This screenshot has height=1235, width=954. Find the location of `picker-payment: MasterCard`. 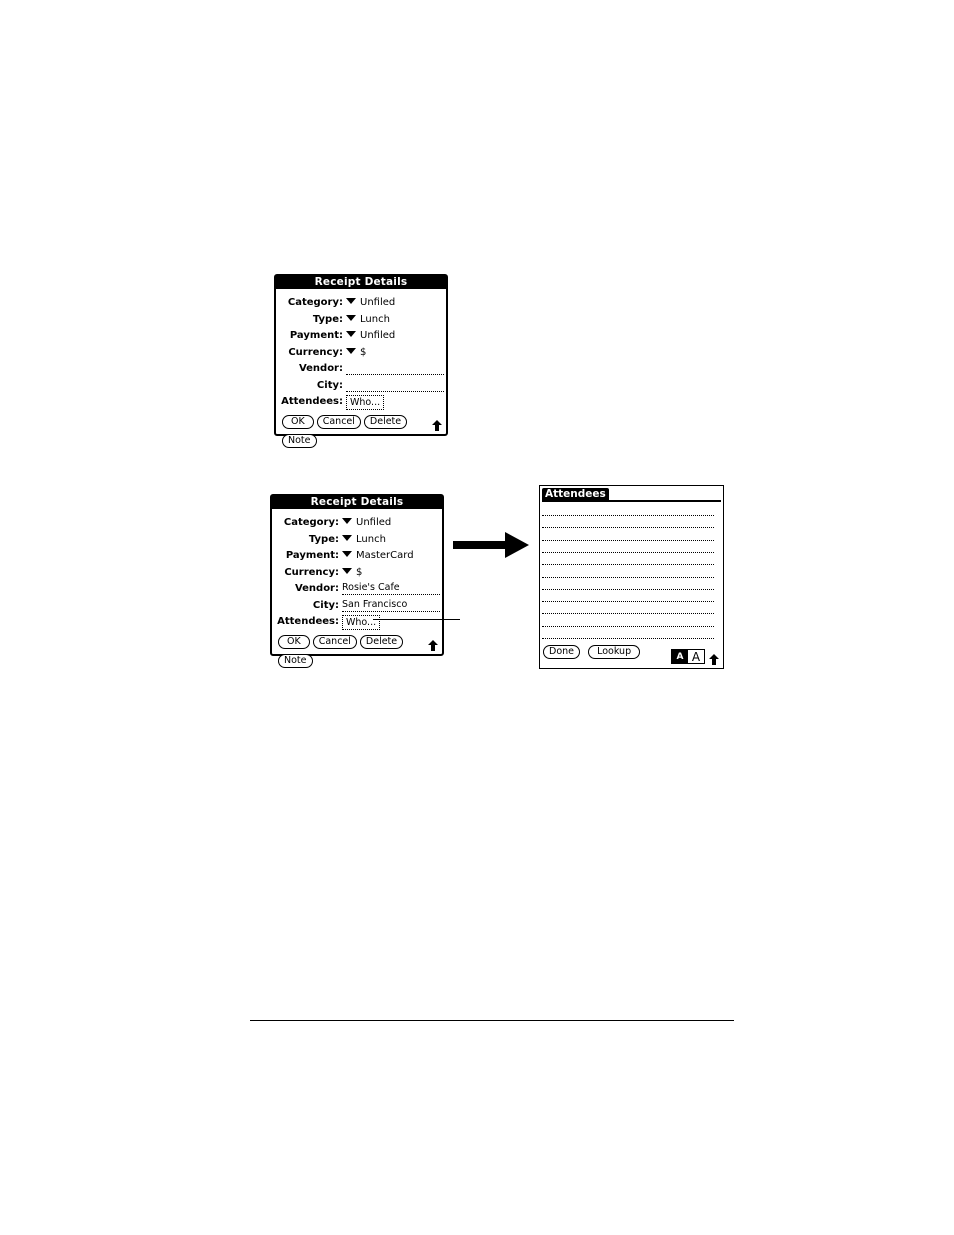

picker-payment: MasterCard is located at coordinates (378, 556).